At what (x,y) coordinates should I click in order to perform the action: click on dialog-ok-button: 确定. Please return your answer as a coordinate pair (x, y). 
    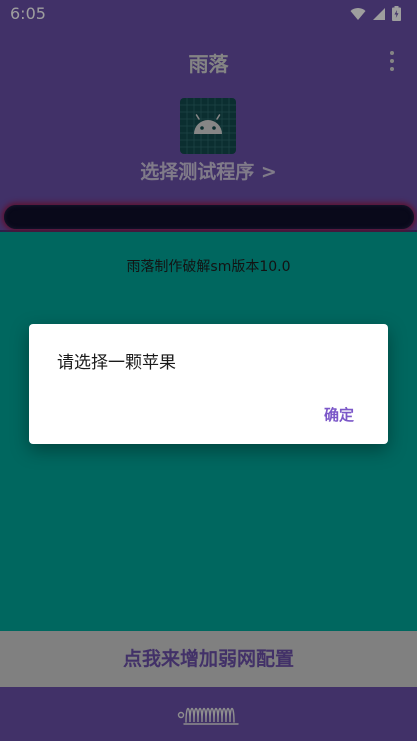
    Looking at the image, I should click on (339, 414).